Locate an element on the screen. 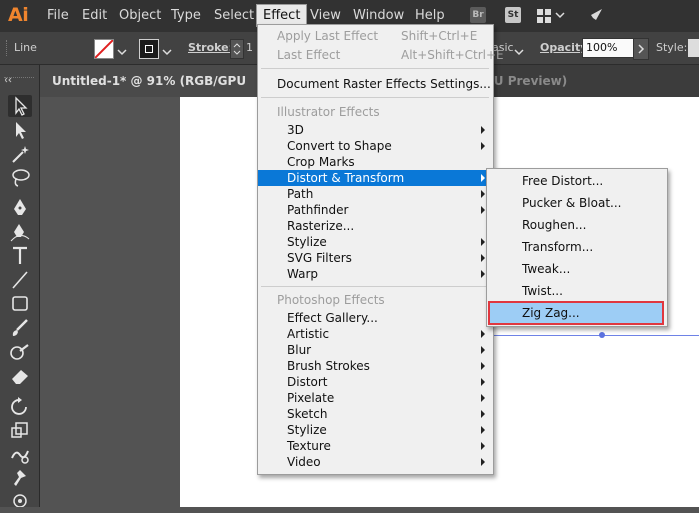  opacity-input: 100% is located at coordinates (608, 48).